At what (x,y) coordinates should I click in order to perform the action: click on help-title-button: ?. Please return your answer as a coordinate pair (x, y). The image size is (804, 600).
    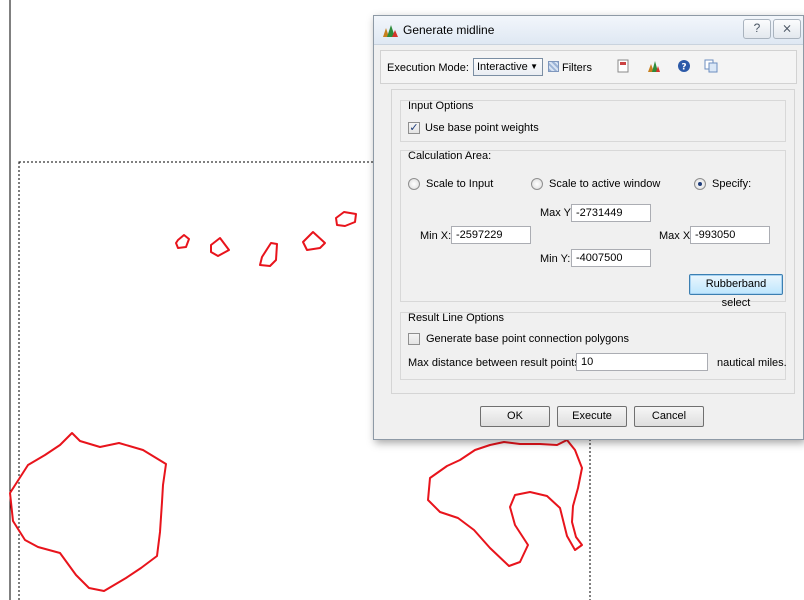
    Looking at the image, I should click on (757, 29).